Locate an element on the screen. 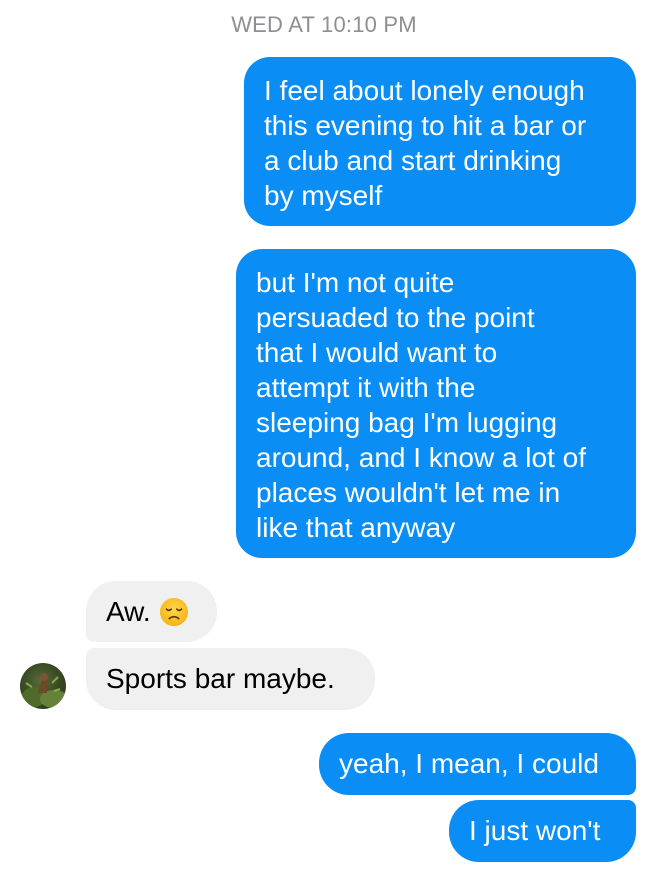  outgoing-message-bubble: yeah, I mean, I could is located at coordinates (477, 764).